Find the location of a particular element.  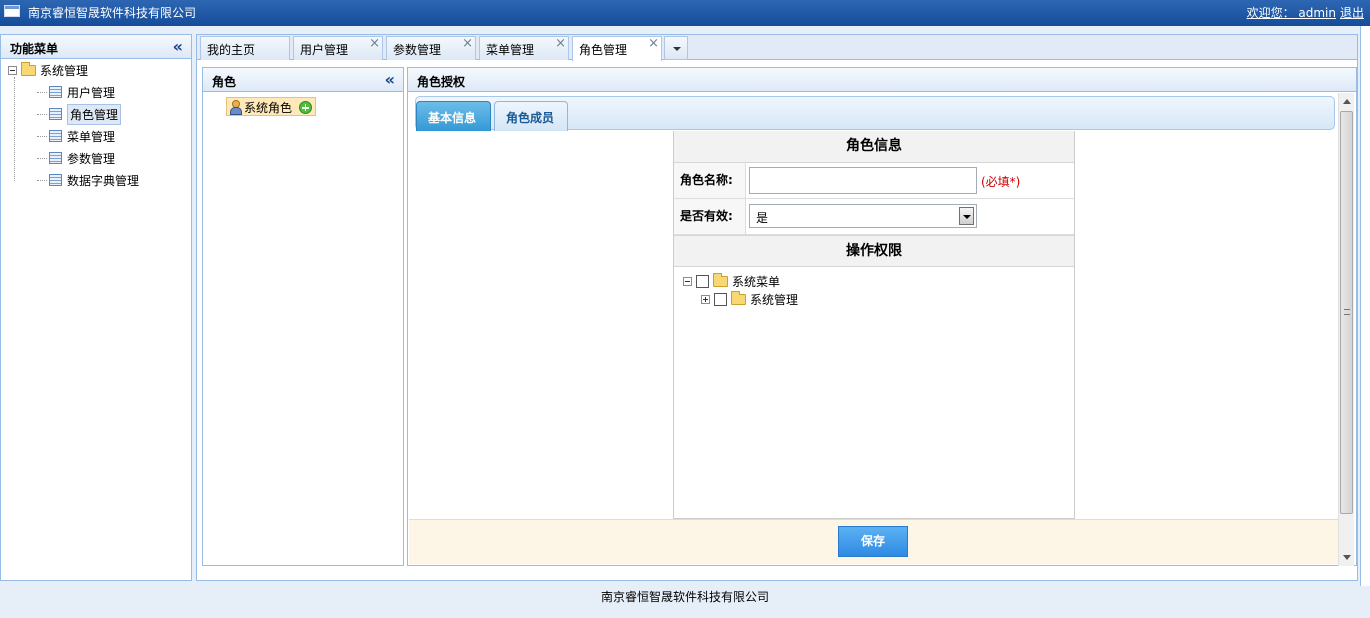

add-role-icon is located at coordinates (305, 107).